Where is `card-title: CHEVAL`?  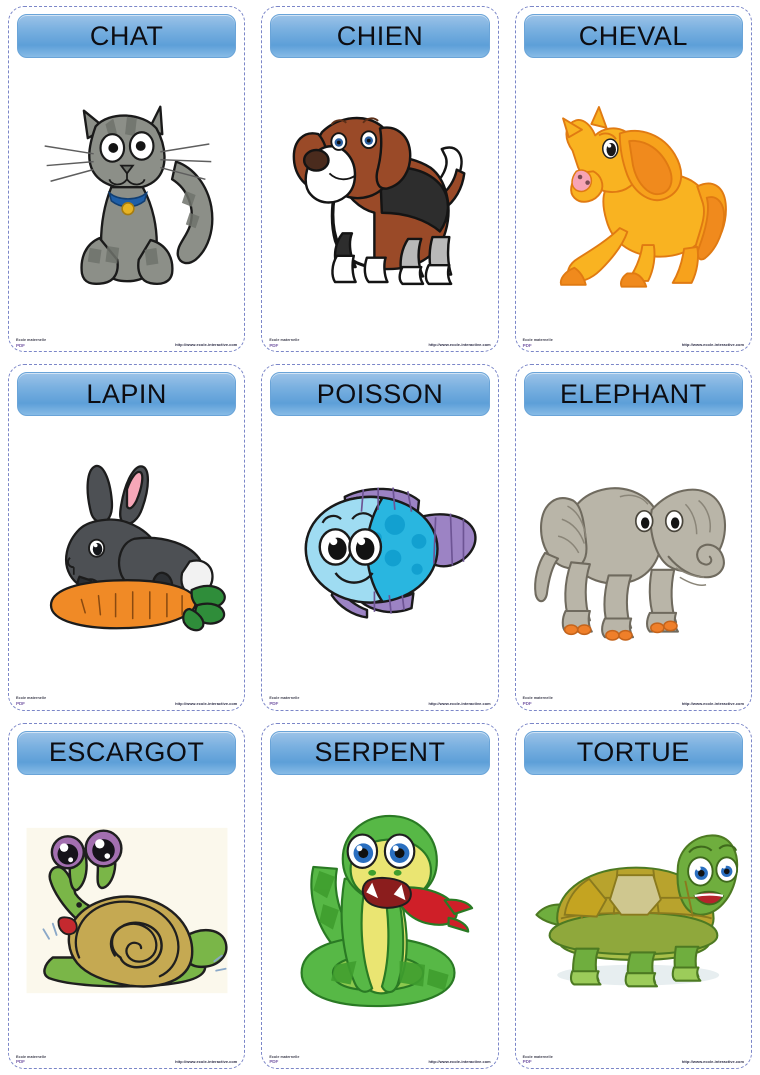 card-title: CHEVAL is located at coordinates (633, 35).